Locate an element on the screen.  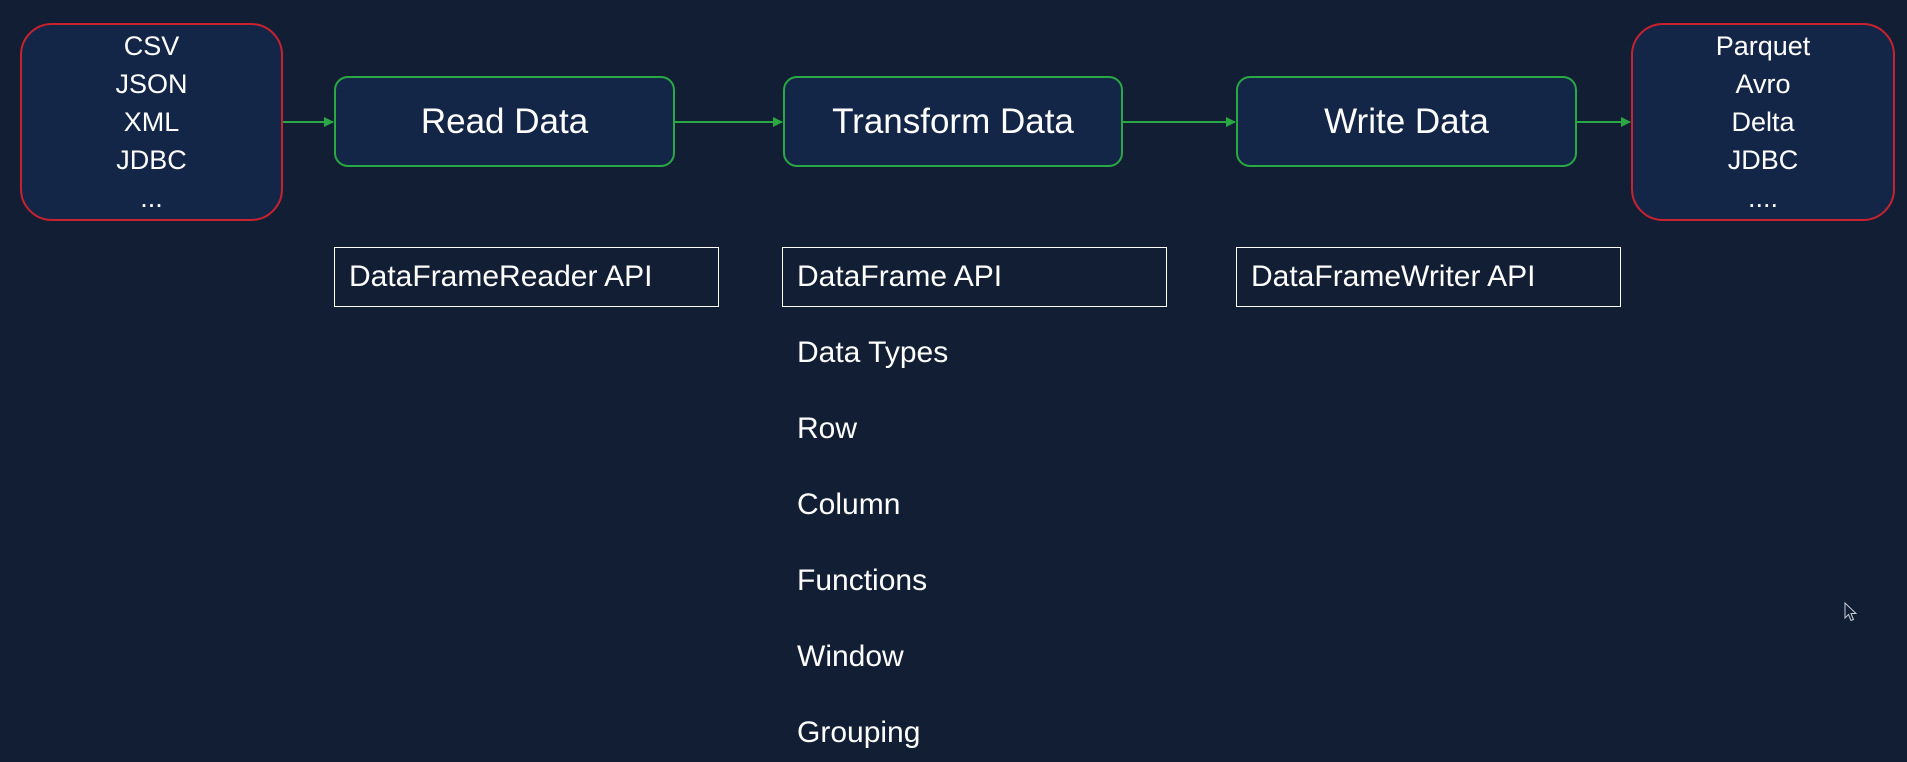
source-format: JSON is located at coordinates (151, 84).